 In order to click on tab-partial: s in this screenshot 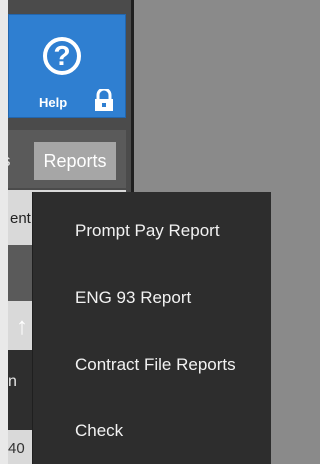, I will do `click(21, 161)`.